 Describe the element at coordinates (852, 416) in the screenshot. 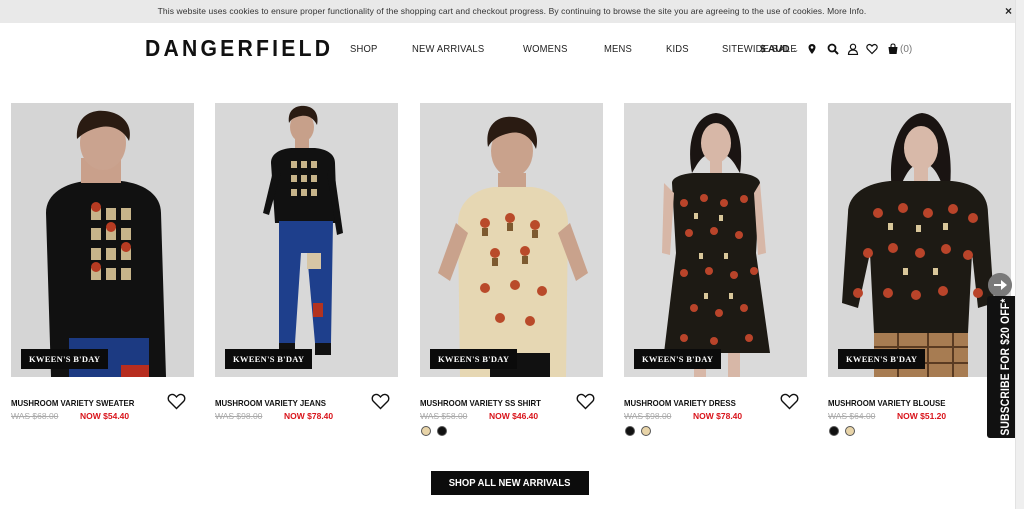

I see `product-was-price: WAS $64.00` at that location.